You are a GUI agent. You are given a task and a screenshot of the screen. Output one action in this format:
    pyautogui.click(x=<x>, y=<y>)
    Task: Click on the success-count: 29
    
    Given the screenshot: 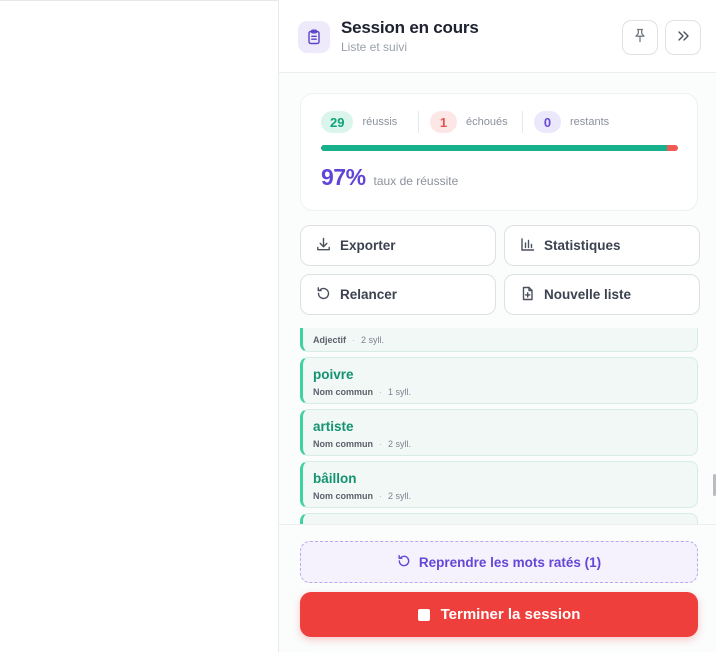 What is the action you would take?
    pyautogui.click(x=337, y=122)
    